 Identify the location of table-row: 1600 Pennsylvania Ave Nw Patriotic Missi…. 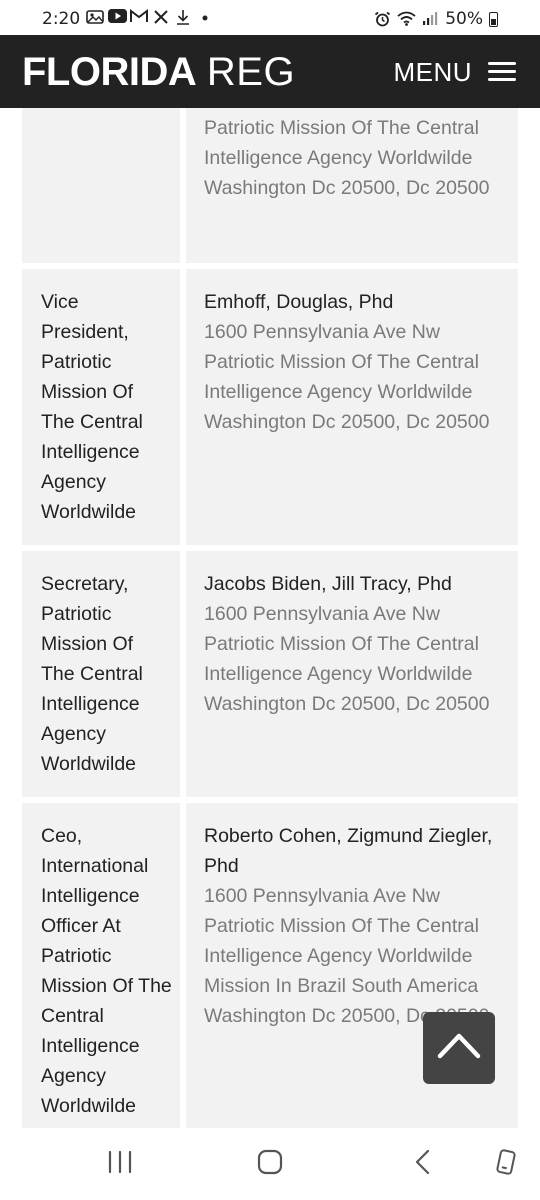
(270, 185).